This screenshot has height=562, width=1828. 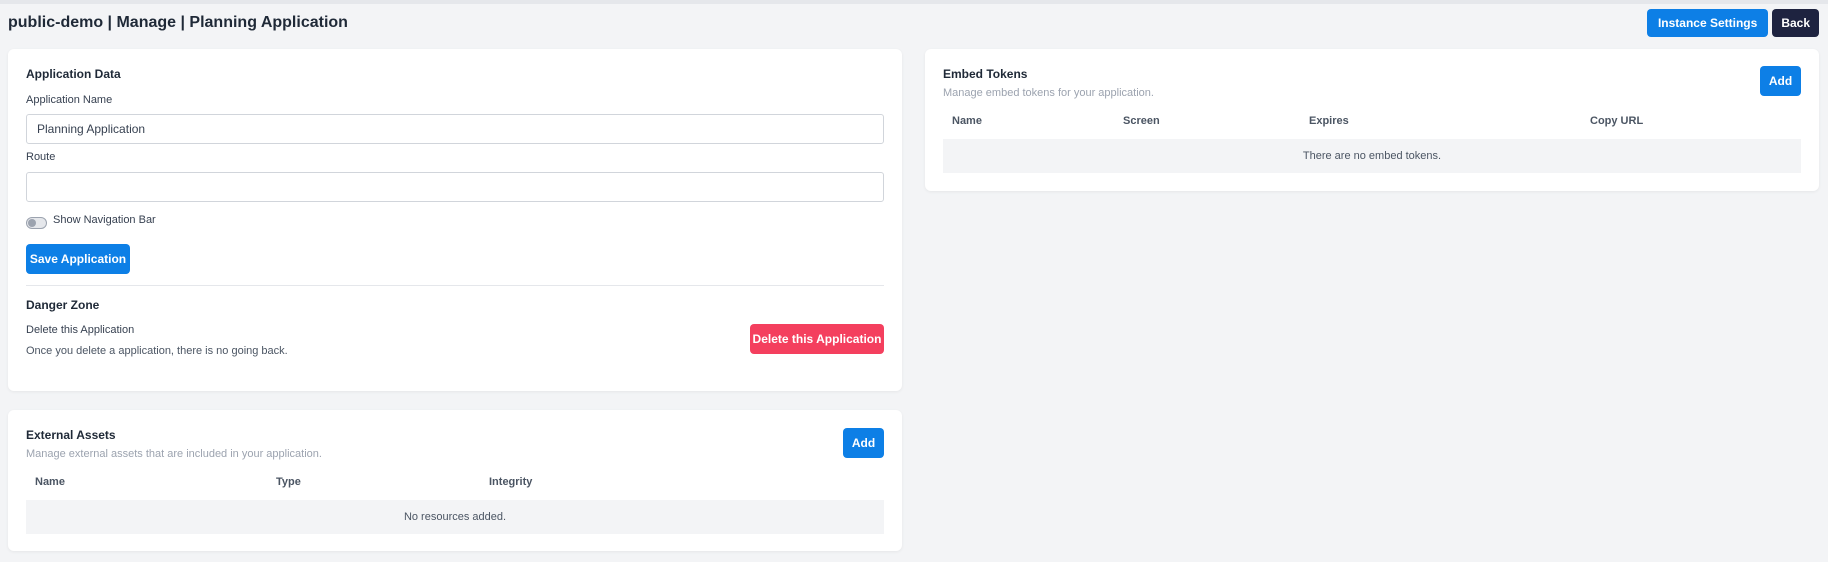 I want to click on application-name-input, so click(x=455, y=129).